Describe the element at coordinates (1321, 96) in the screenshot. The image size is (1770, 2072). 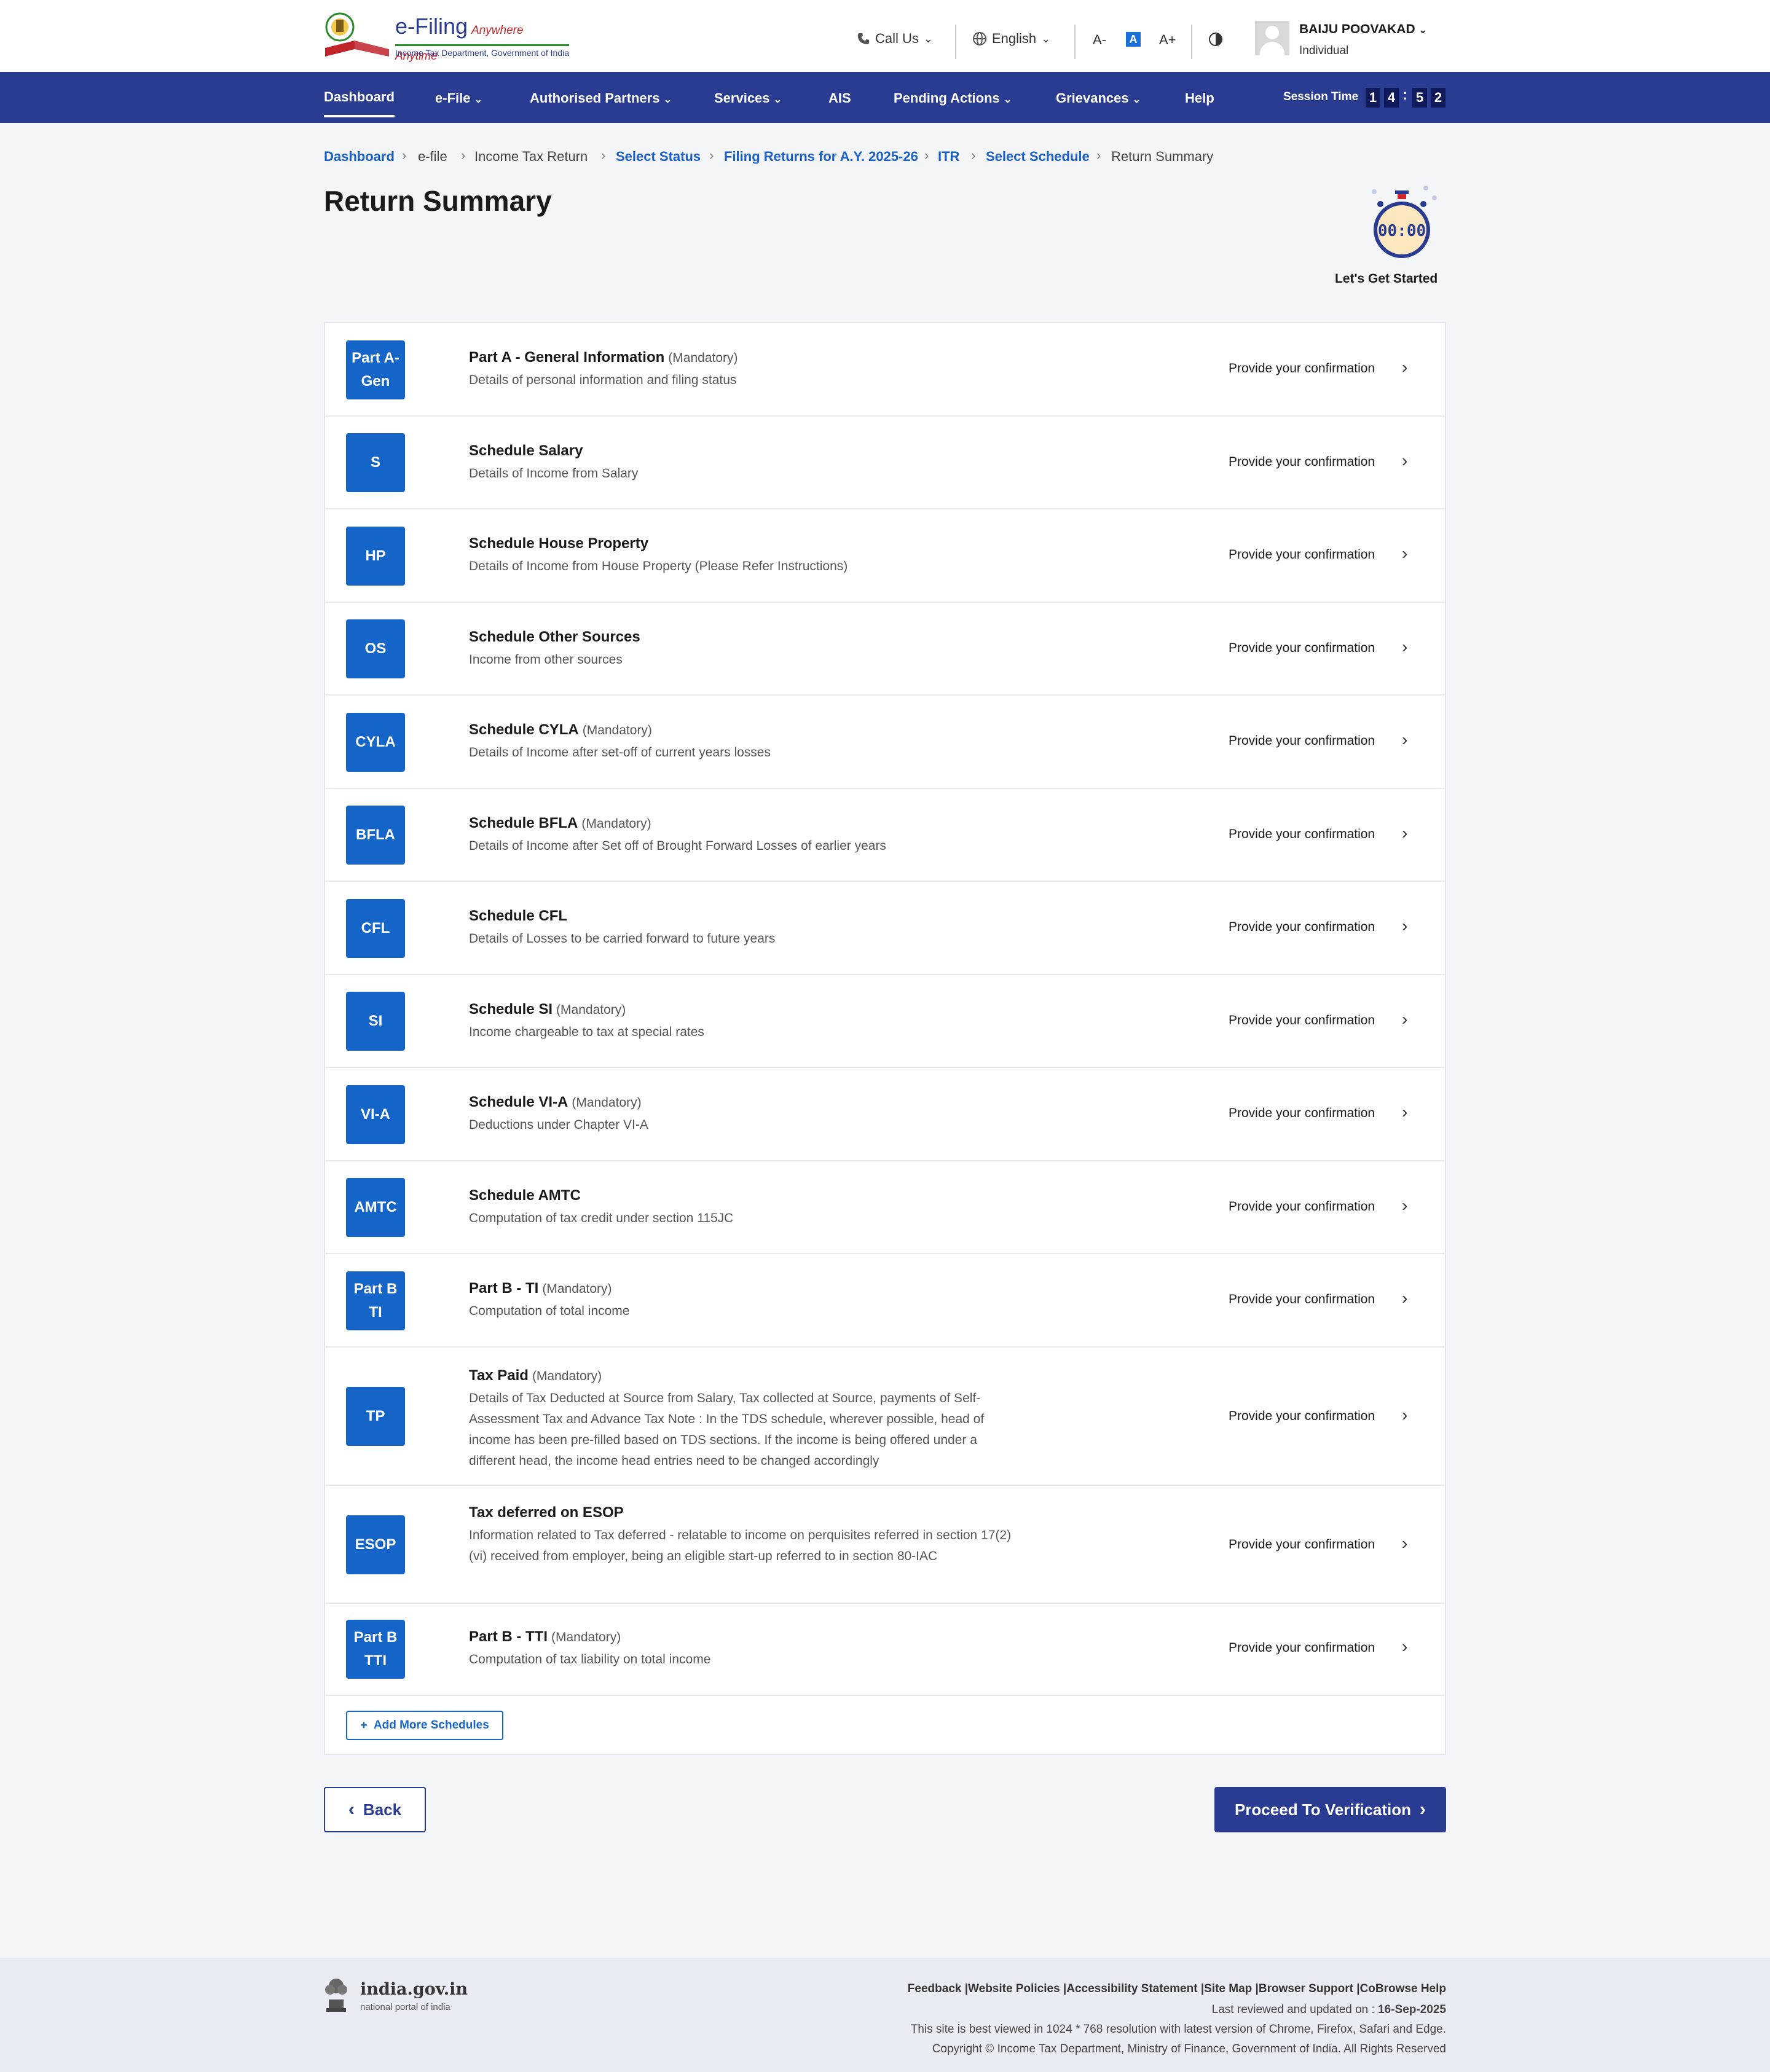
I see `session-time-label: Session Time` at that location.